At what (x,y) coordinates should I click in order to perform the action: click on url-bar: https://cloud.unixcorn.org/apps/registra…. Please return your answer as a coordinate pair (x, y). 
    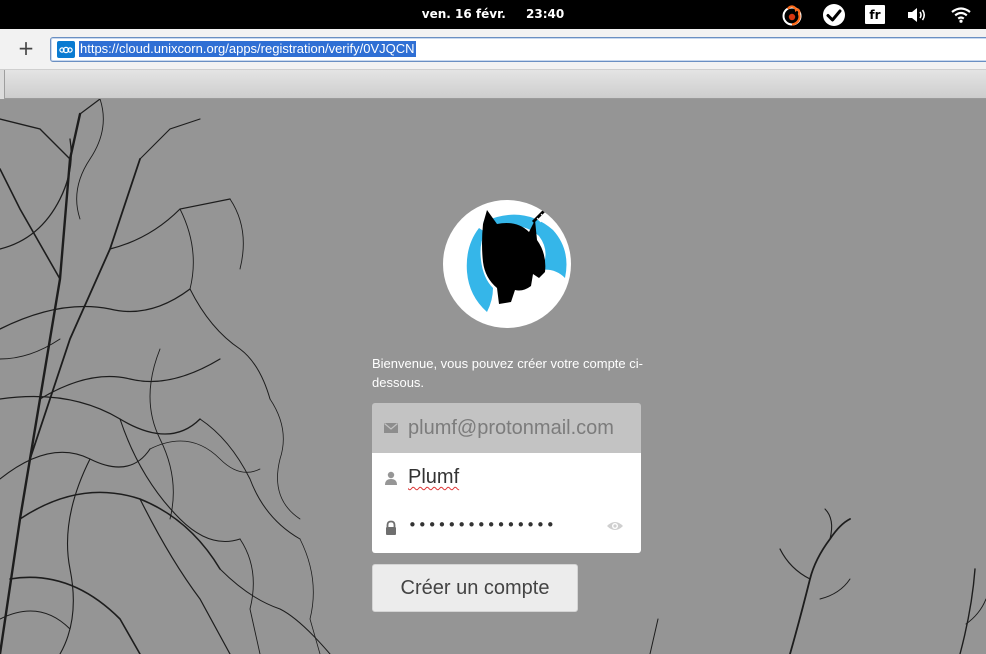
    Looking at the image, I should click on (518, 49).